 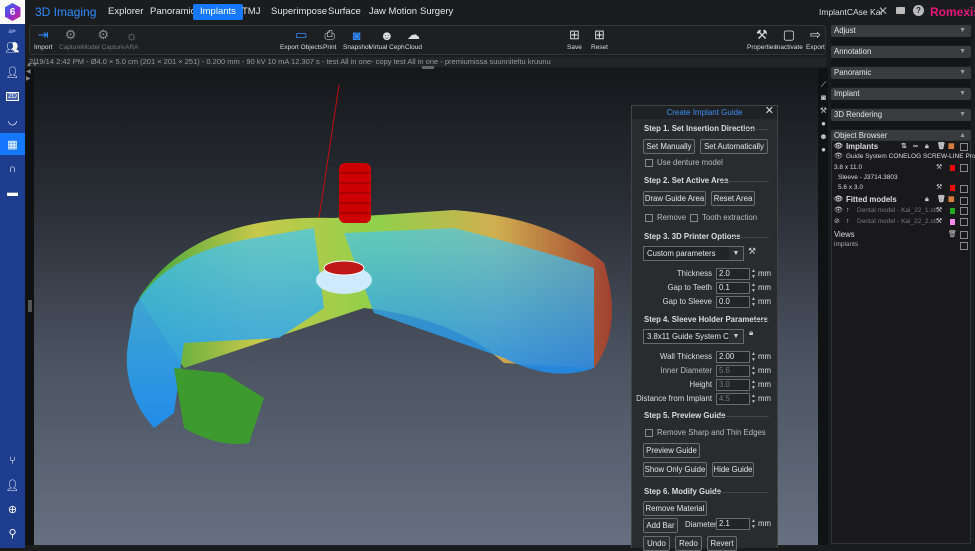 What do you see at coordinates (952, 211) in the screenshot?
I see `model-color-swatch` at bounding box center [952, 211].